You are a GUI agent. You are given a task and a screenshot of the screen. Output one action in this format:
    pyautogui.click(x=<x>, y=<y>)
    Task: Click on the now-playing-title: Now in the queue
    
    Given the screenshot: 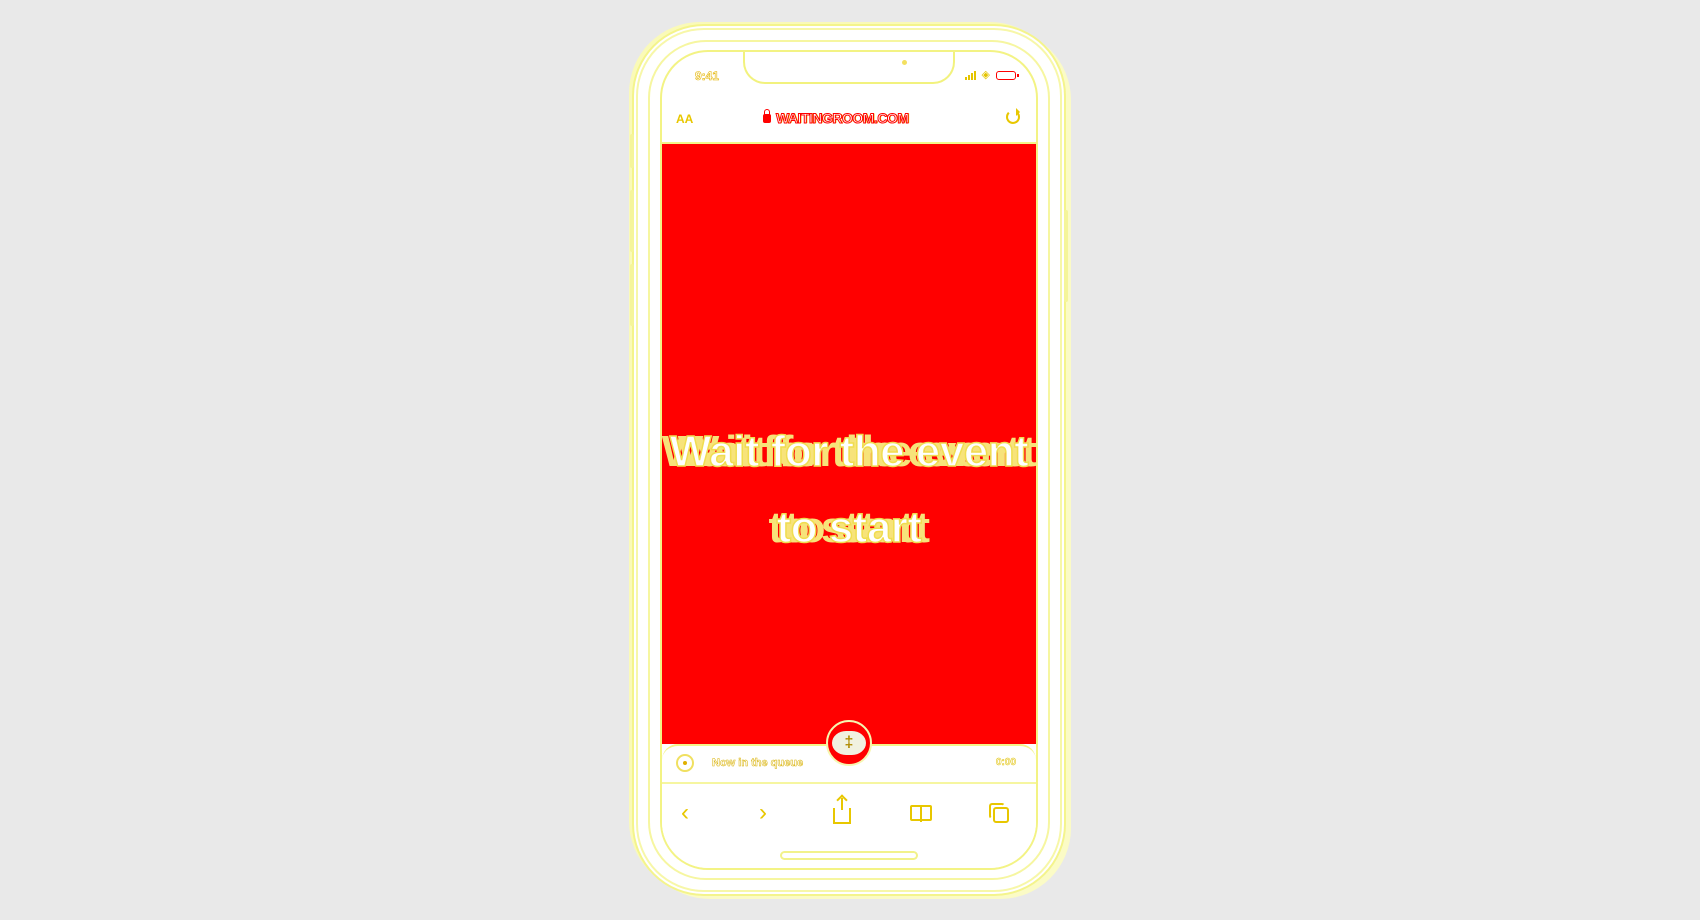 What is the action you would take?
    pyautogui.click(x=758, y=763)
    